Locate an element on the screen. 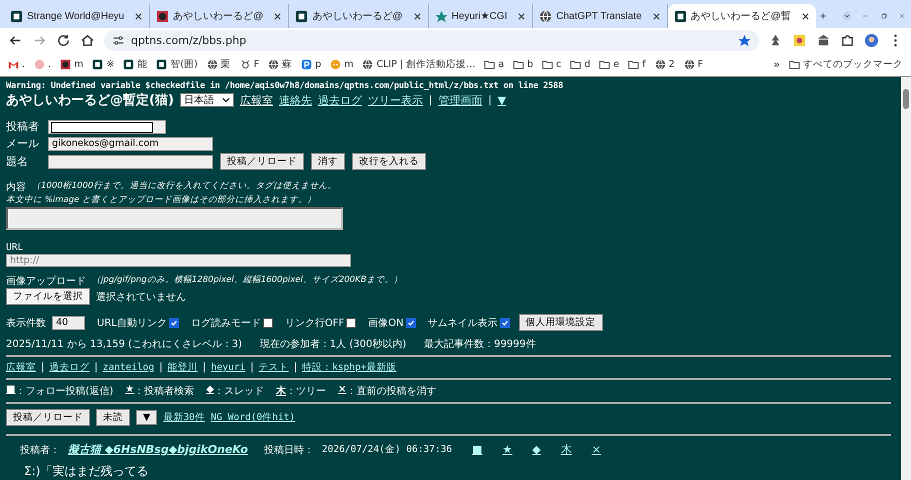 This screenshot has width=911, height=480. author-field is located at coordinates (107, 127).